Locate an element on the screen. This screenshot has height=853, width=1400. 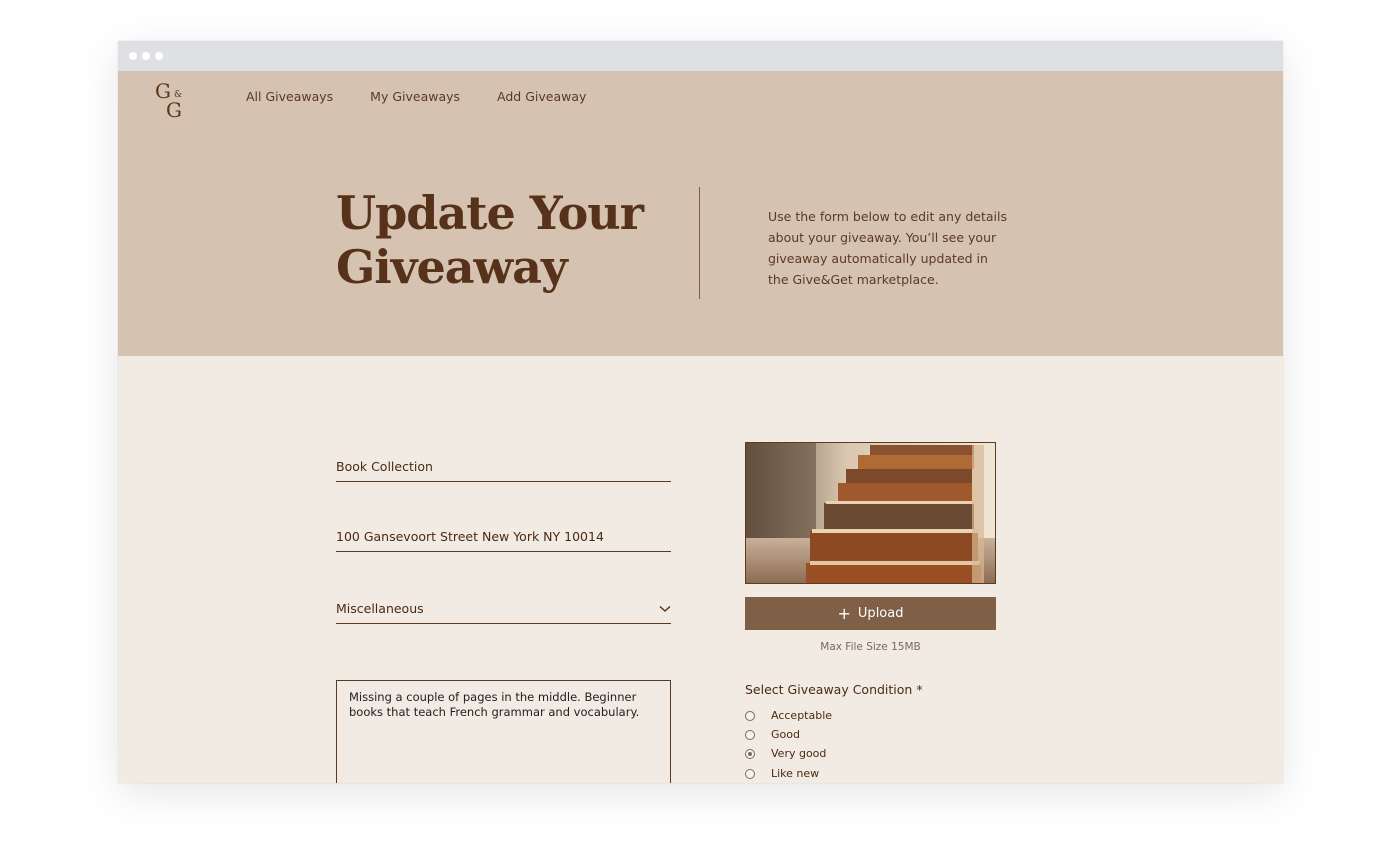
condition-title: Select Giveaway Condition * is located at coordinates (834, 689).